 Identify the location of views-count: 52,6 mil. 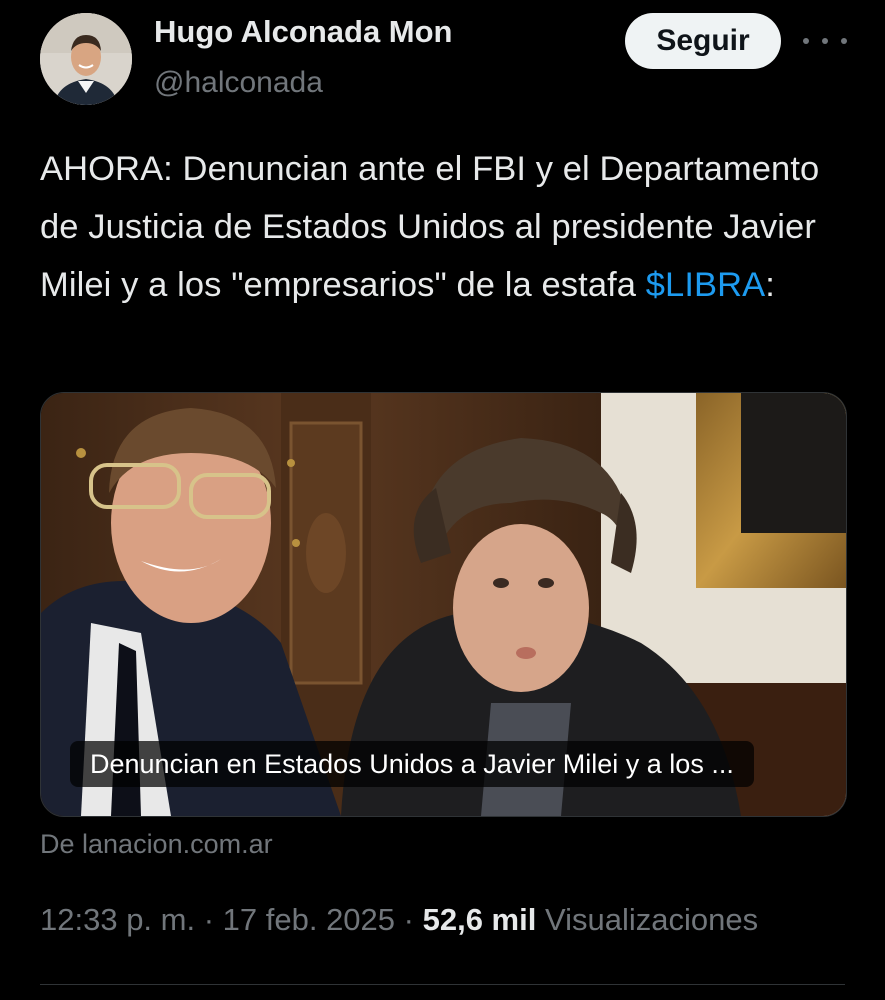
(480, 919).